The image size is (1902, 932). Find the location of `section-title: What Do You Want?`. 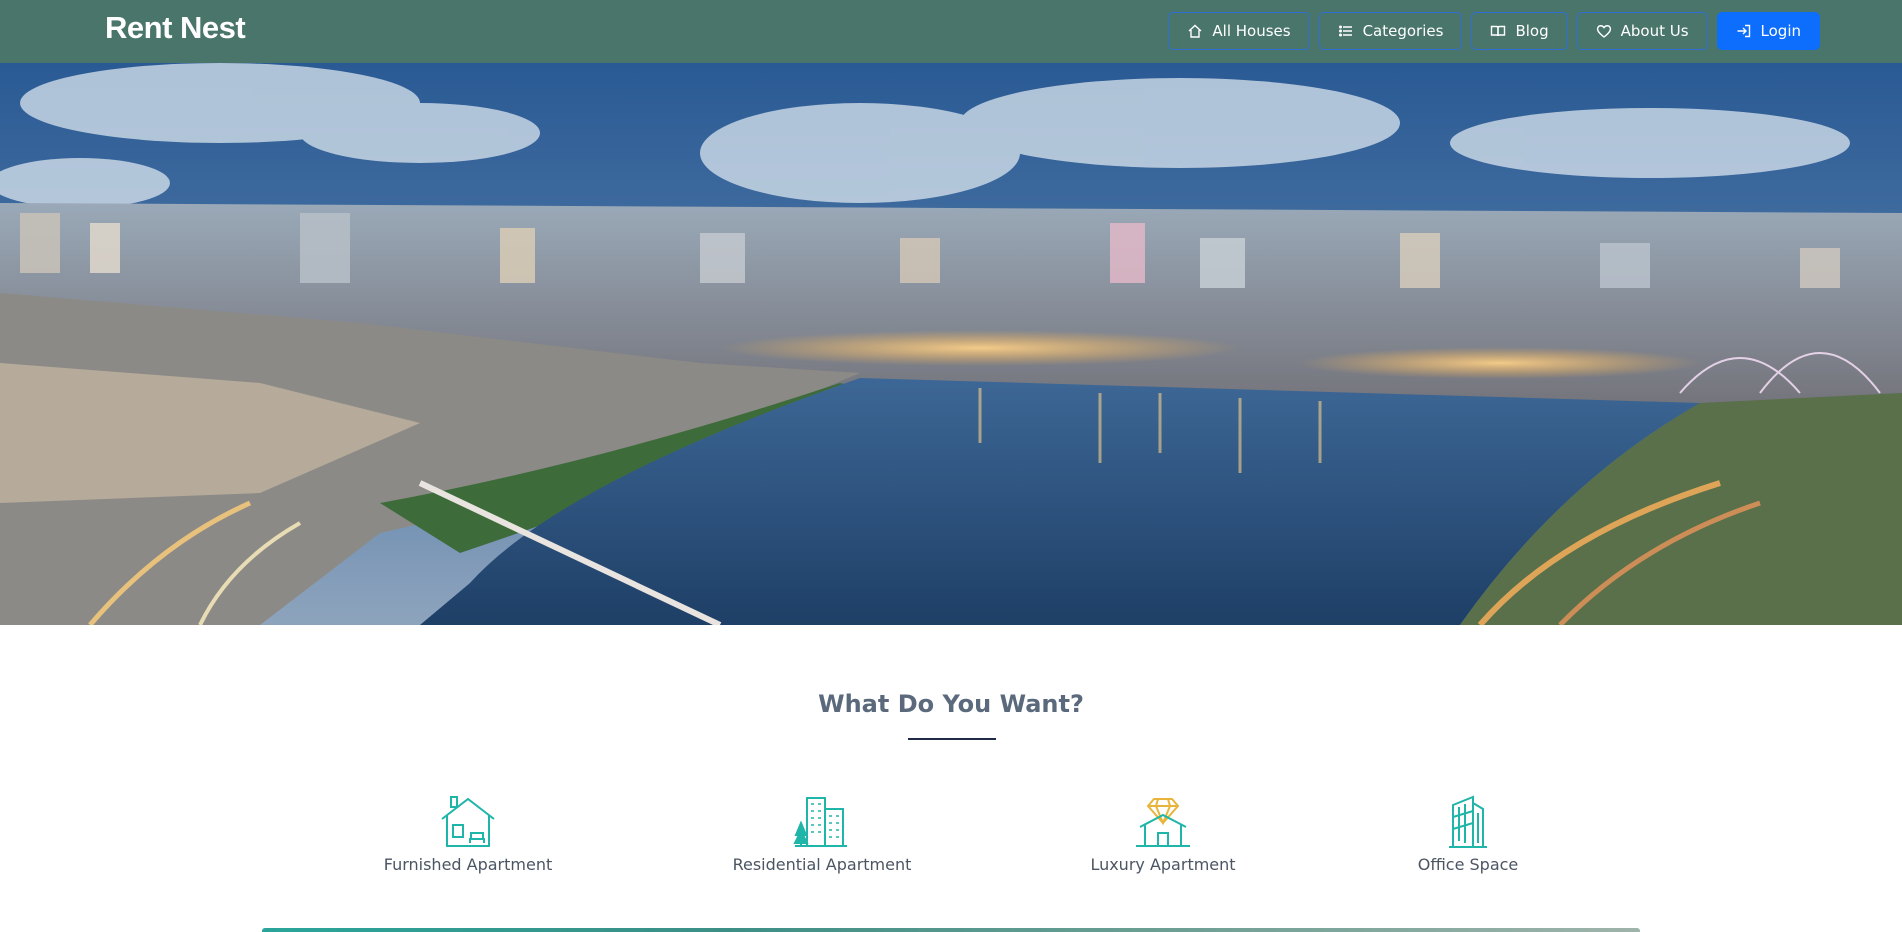

section-title: What Do You Want? is located at coordinates (951, 704).